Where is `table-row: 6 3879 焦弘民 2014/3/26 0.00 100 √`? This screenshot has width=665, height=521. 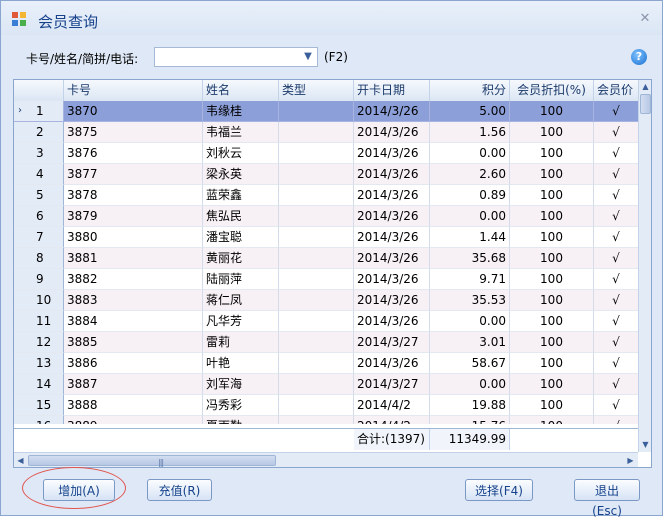
table-row: 6 3879 焦弘民 2014/3/26 0.00 100 √ is located at coordinates (326, 216).